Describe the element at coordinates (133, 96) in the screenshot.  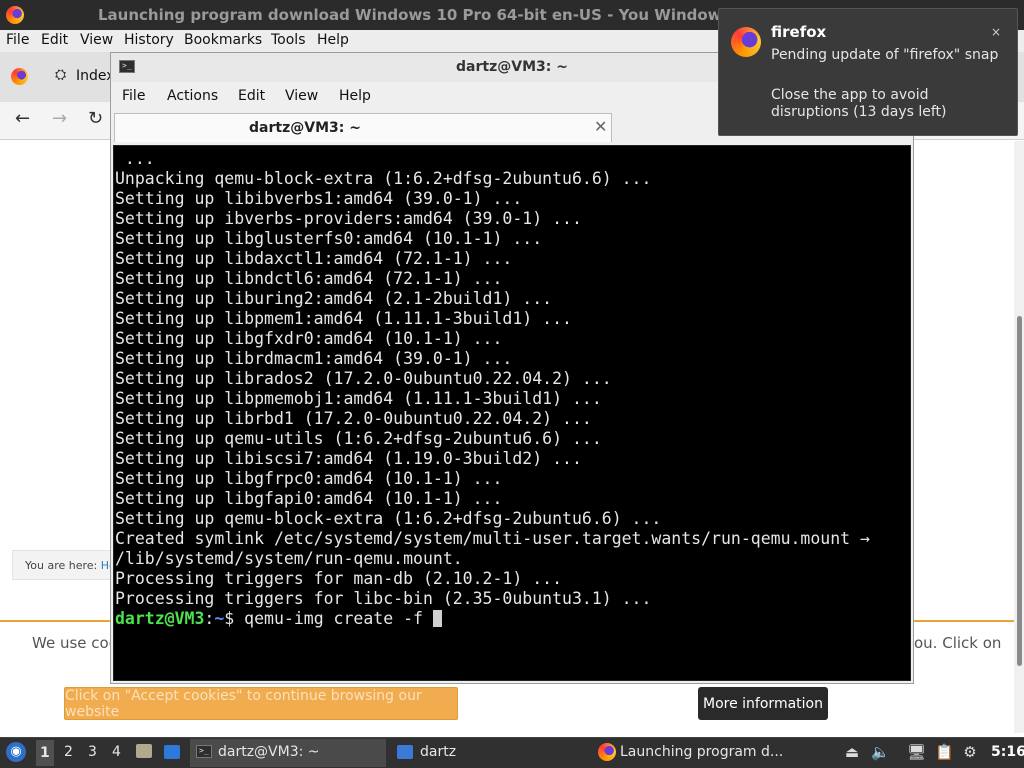
I see `terminal-menu-file: File` at that location.